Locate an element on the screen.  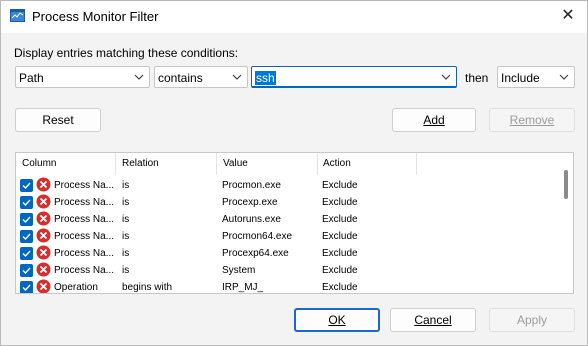
vertical-scrollbar is located at coordinates (566, 184).